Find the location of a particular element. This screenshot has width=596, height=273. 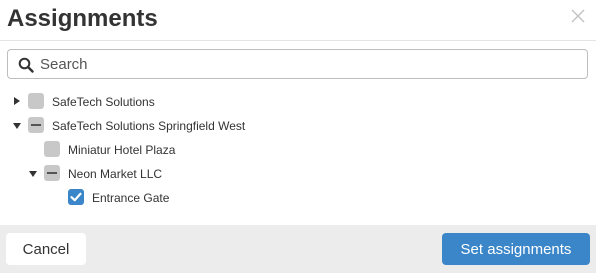

tree-checkbox-miniatur-hotel-plaza is located at coordinates (52, 149).